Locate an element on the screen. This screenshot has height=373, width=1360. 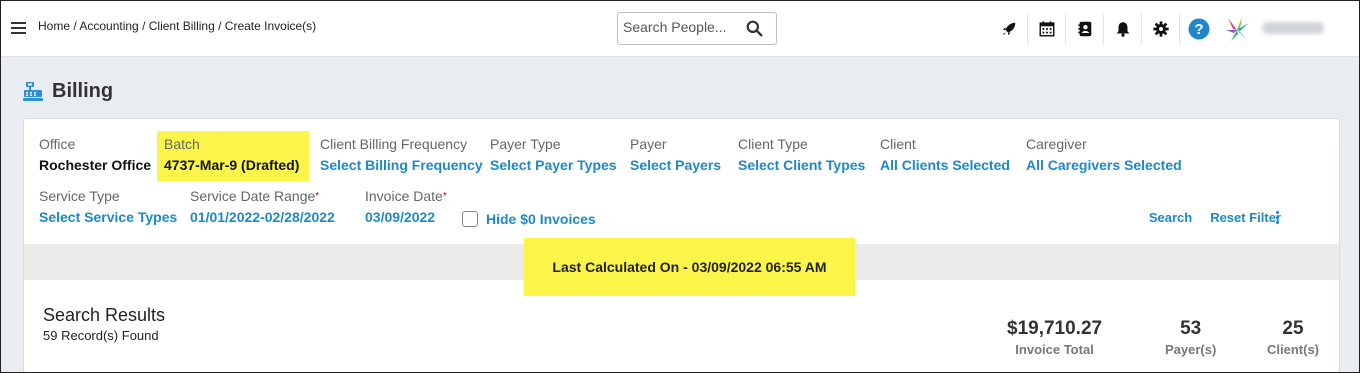
toolbar-icons: ? is located at coordinates (1104, 29).